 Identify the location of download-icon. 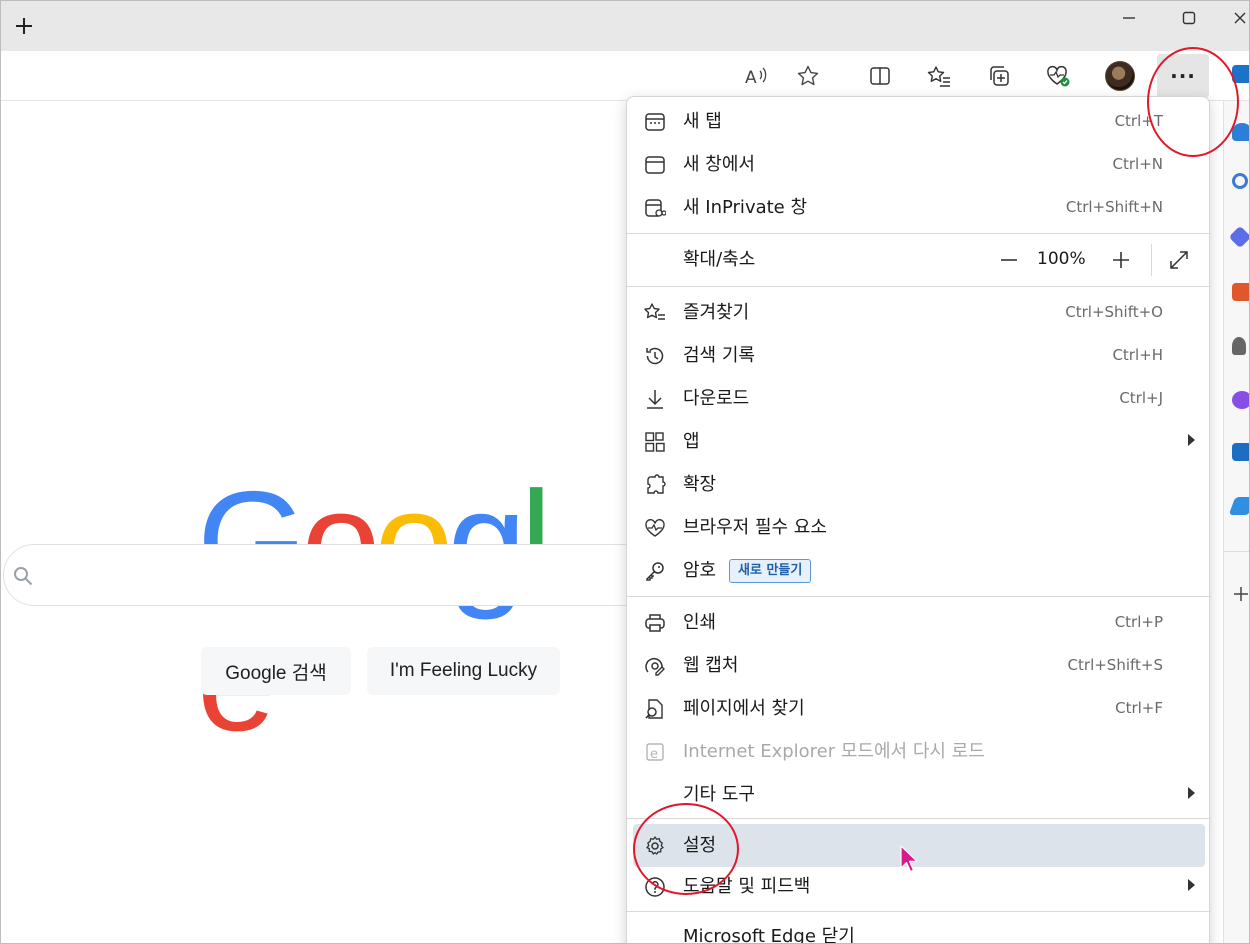
(655, 399).